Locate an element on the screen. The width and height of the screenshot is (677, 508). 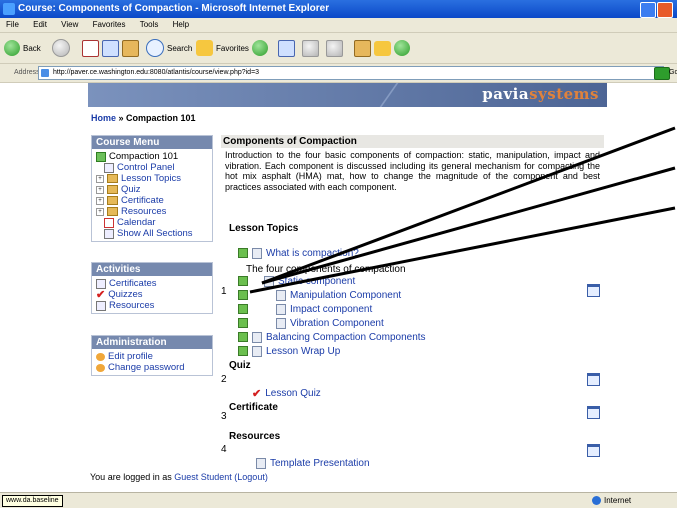
show-all-sections-link: Show All Sections is located at coordinates (152, 233).